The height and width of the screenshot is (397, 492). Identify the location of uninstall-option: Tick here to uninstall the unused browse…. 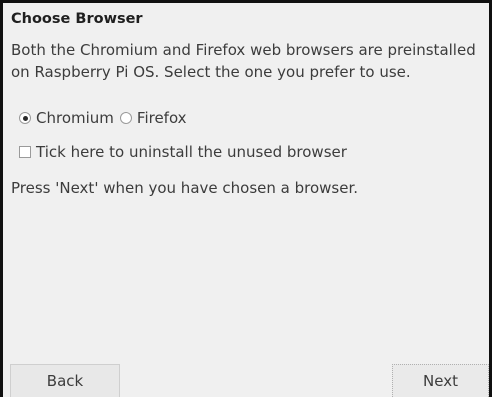
(179, 152).